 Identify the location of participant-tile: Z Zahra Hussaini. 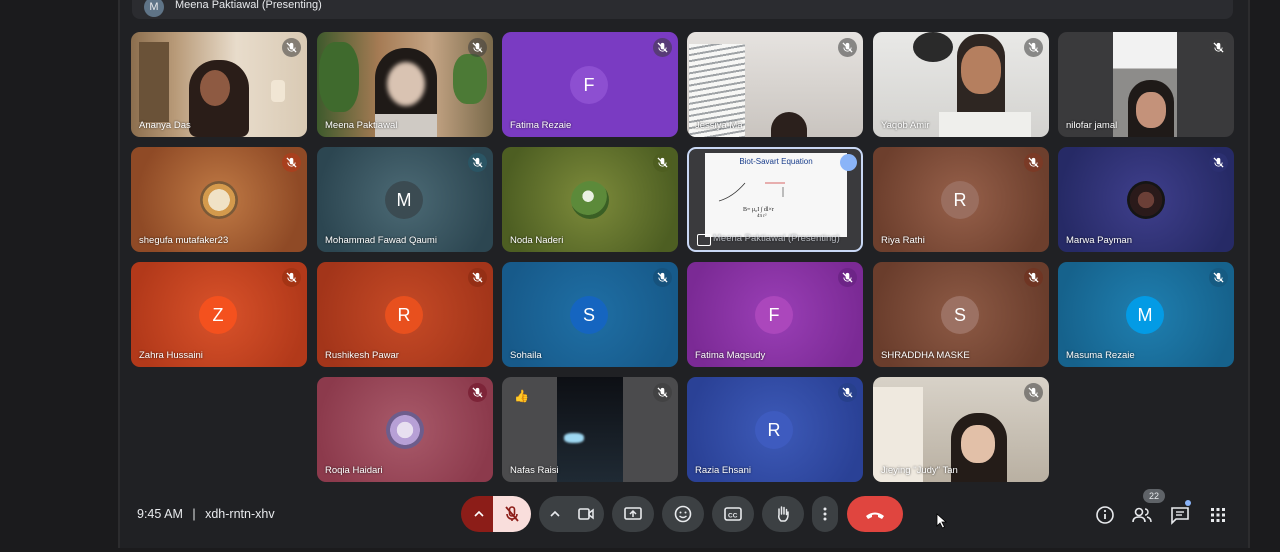
(219, 314).